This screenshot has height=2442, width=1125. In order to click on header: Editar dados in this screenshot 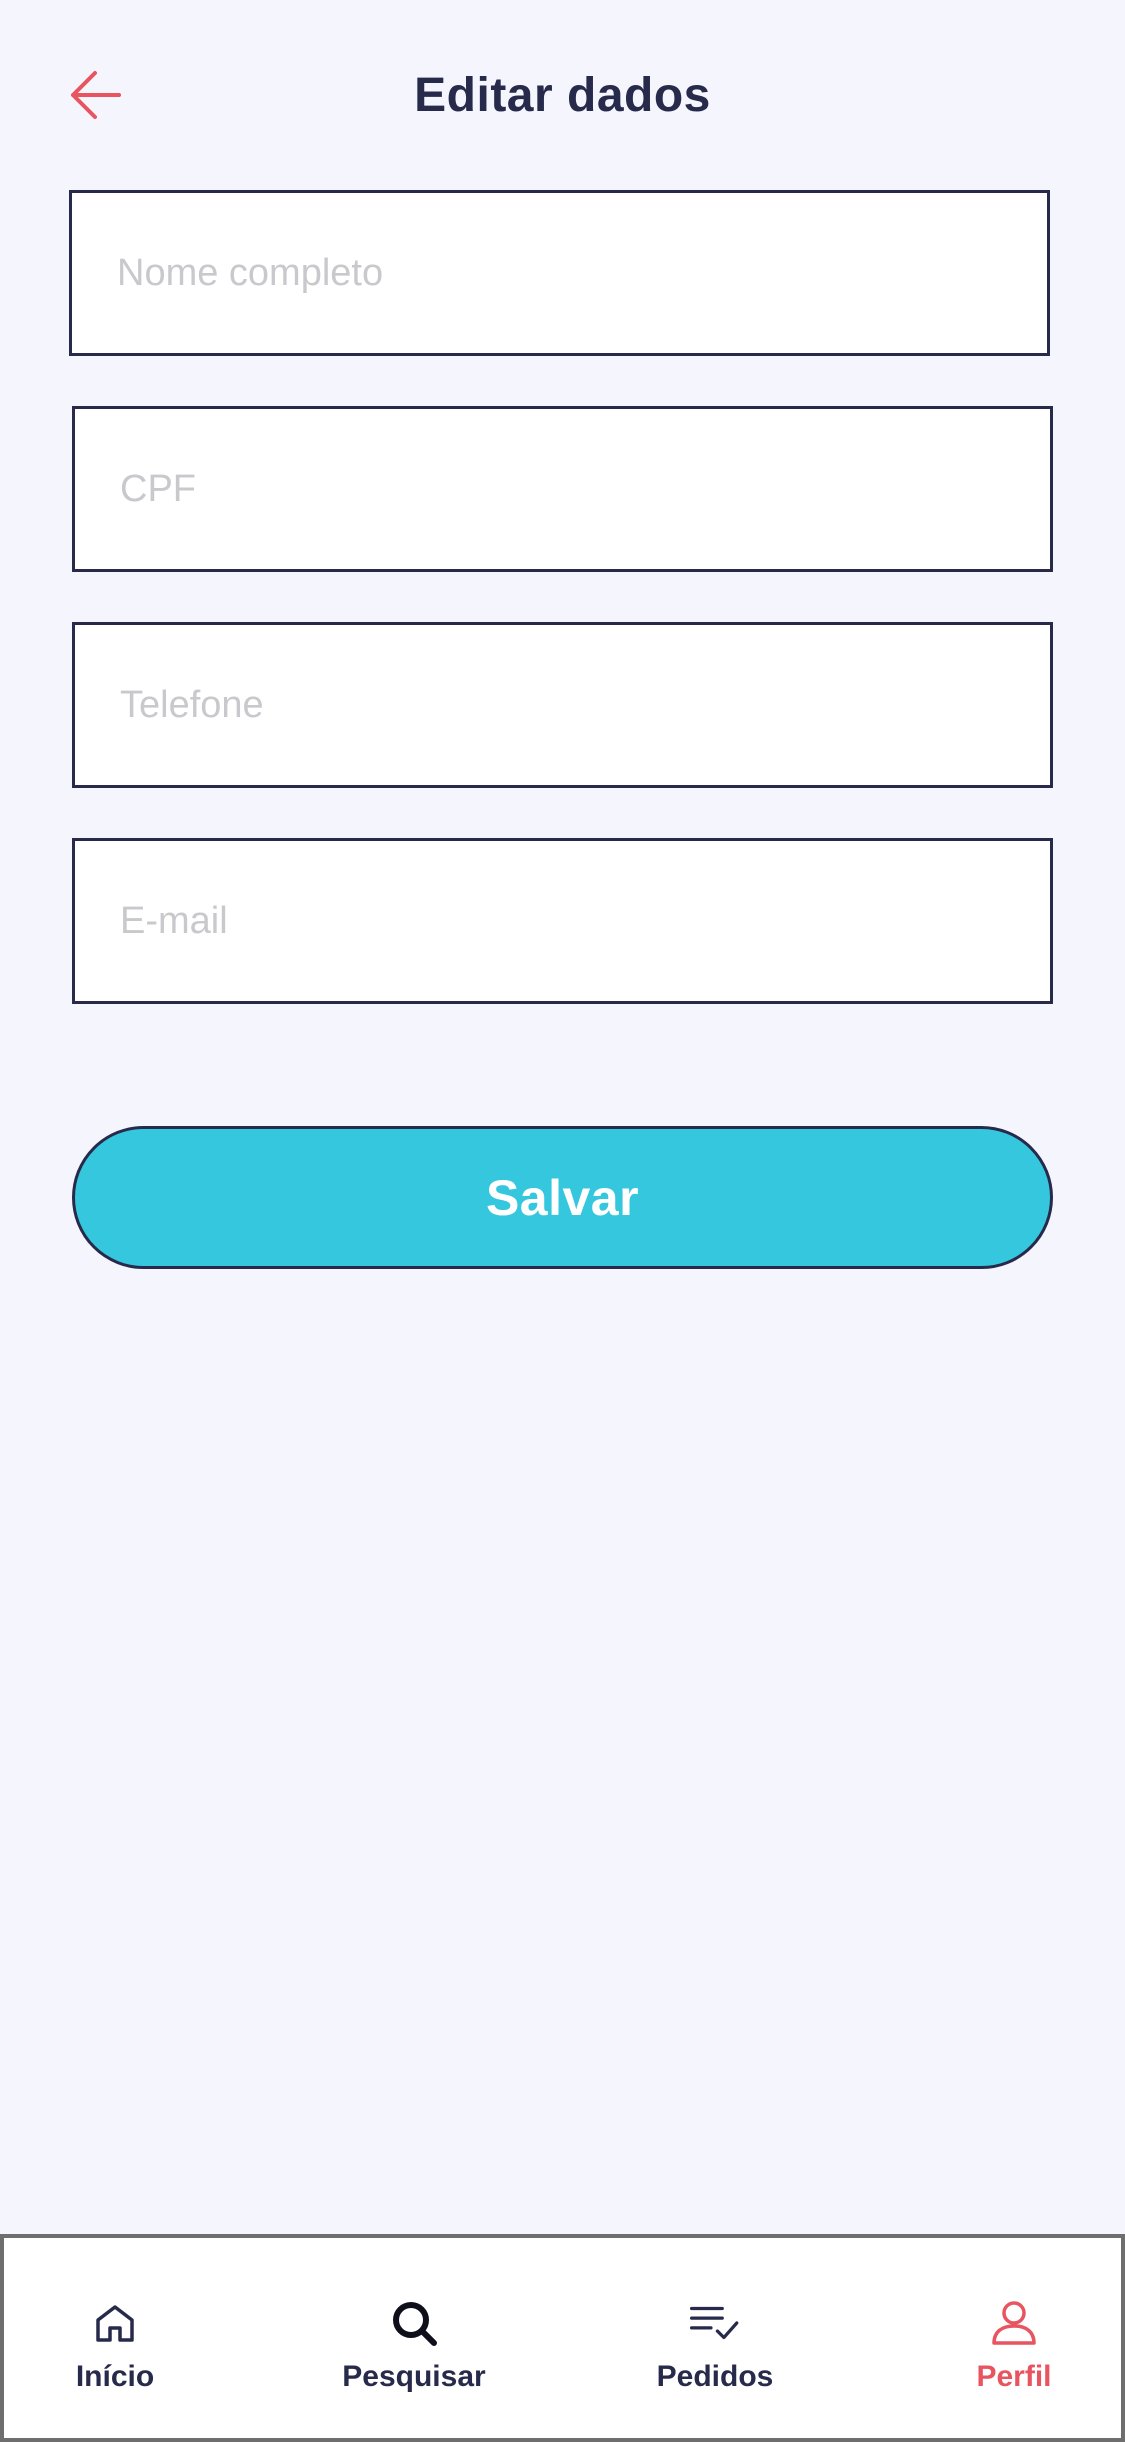, I will do `click(562, 95)`.